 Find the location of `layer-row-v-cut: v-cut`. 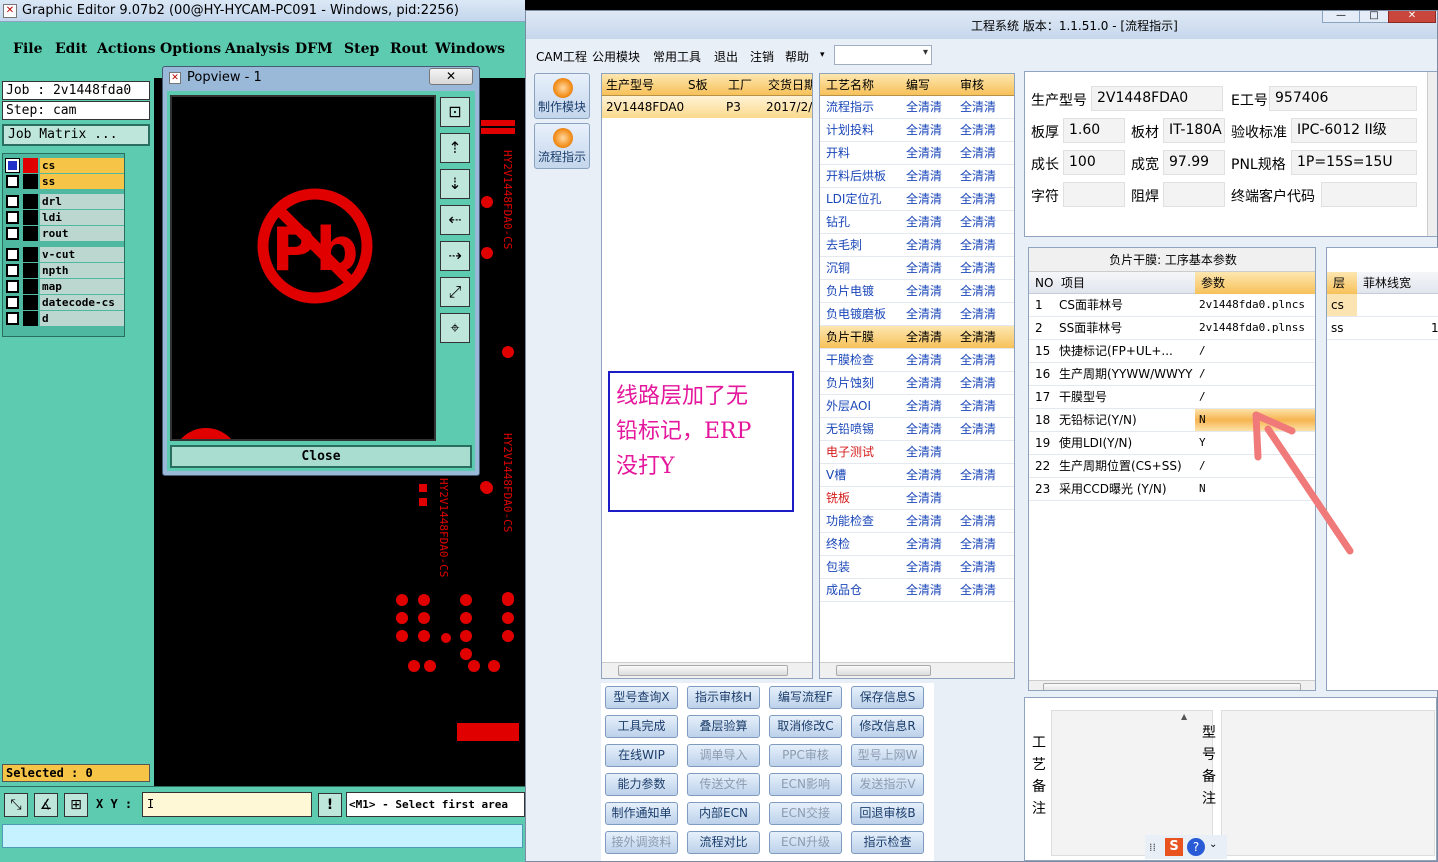

layer-row-v-cut: v-cut is located at coordinates (65, 254).